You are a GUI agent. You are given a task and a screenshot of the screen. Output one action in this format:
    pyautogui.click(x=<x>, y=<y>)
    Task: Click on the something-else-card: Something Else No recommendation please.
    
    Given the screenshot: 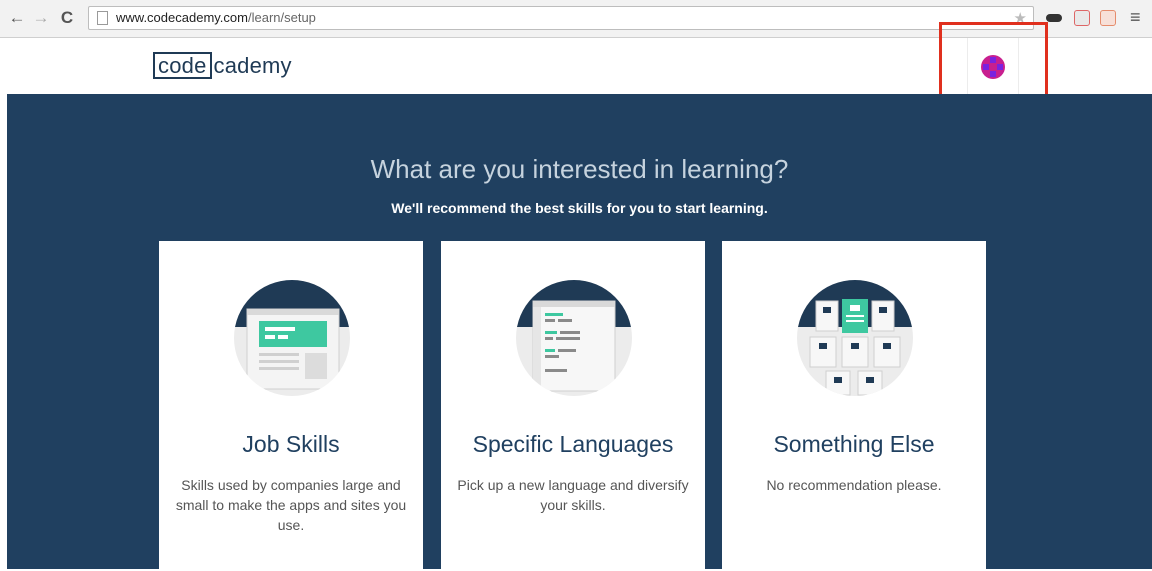 What is the action you would take?
    pyautogui.click(x=854, y=406)
    